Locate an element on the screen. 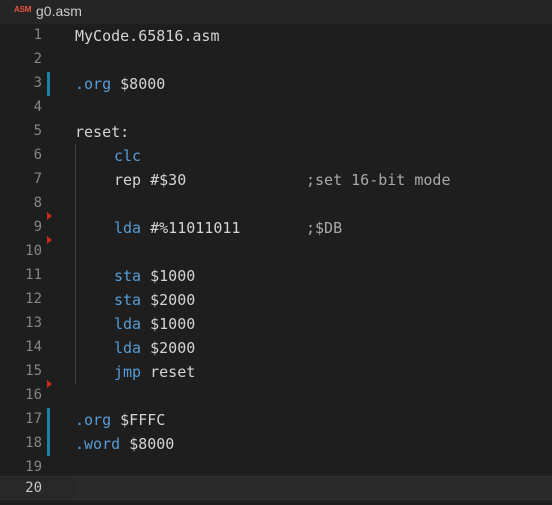  line-number: 16 is located at coordinates (33, 395).